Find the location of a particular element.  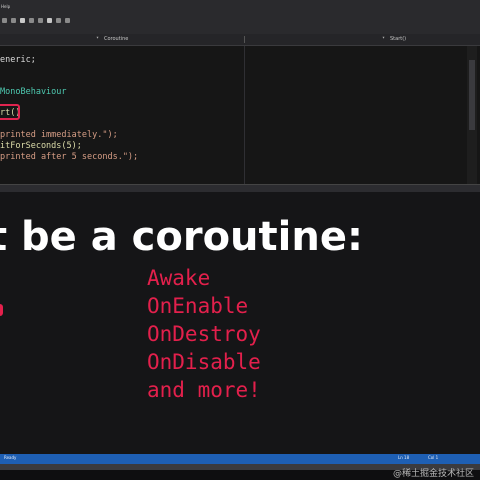

column-indicator: Col 1 is located at coordinates (433, 457).